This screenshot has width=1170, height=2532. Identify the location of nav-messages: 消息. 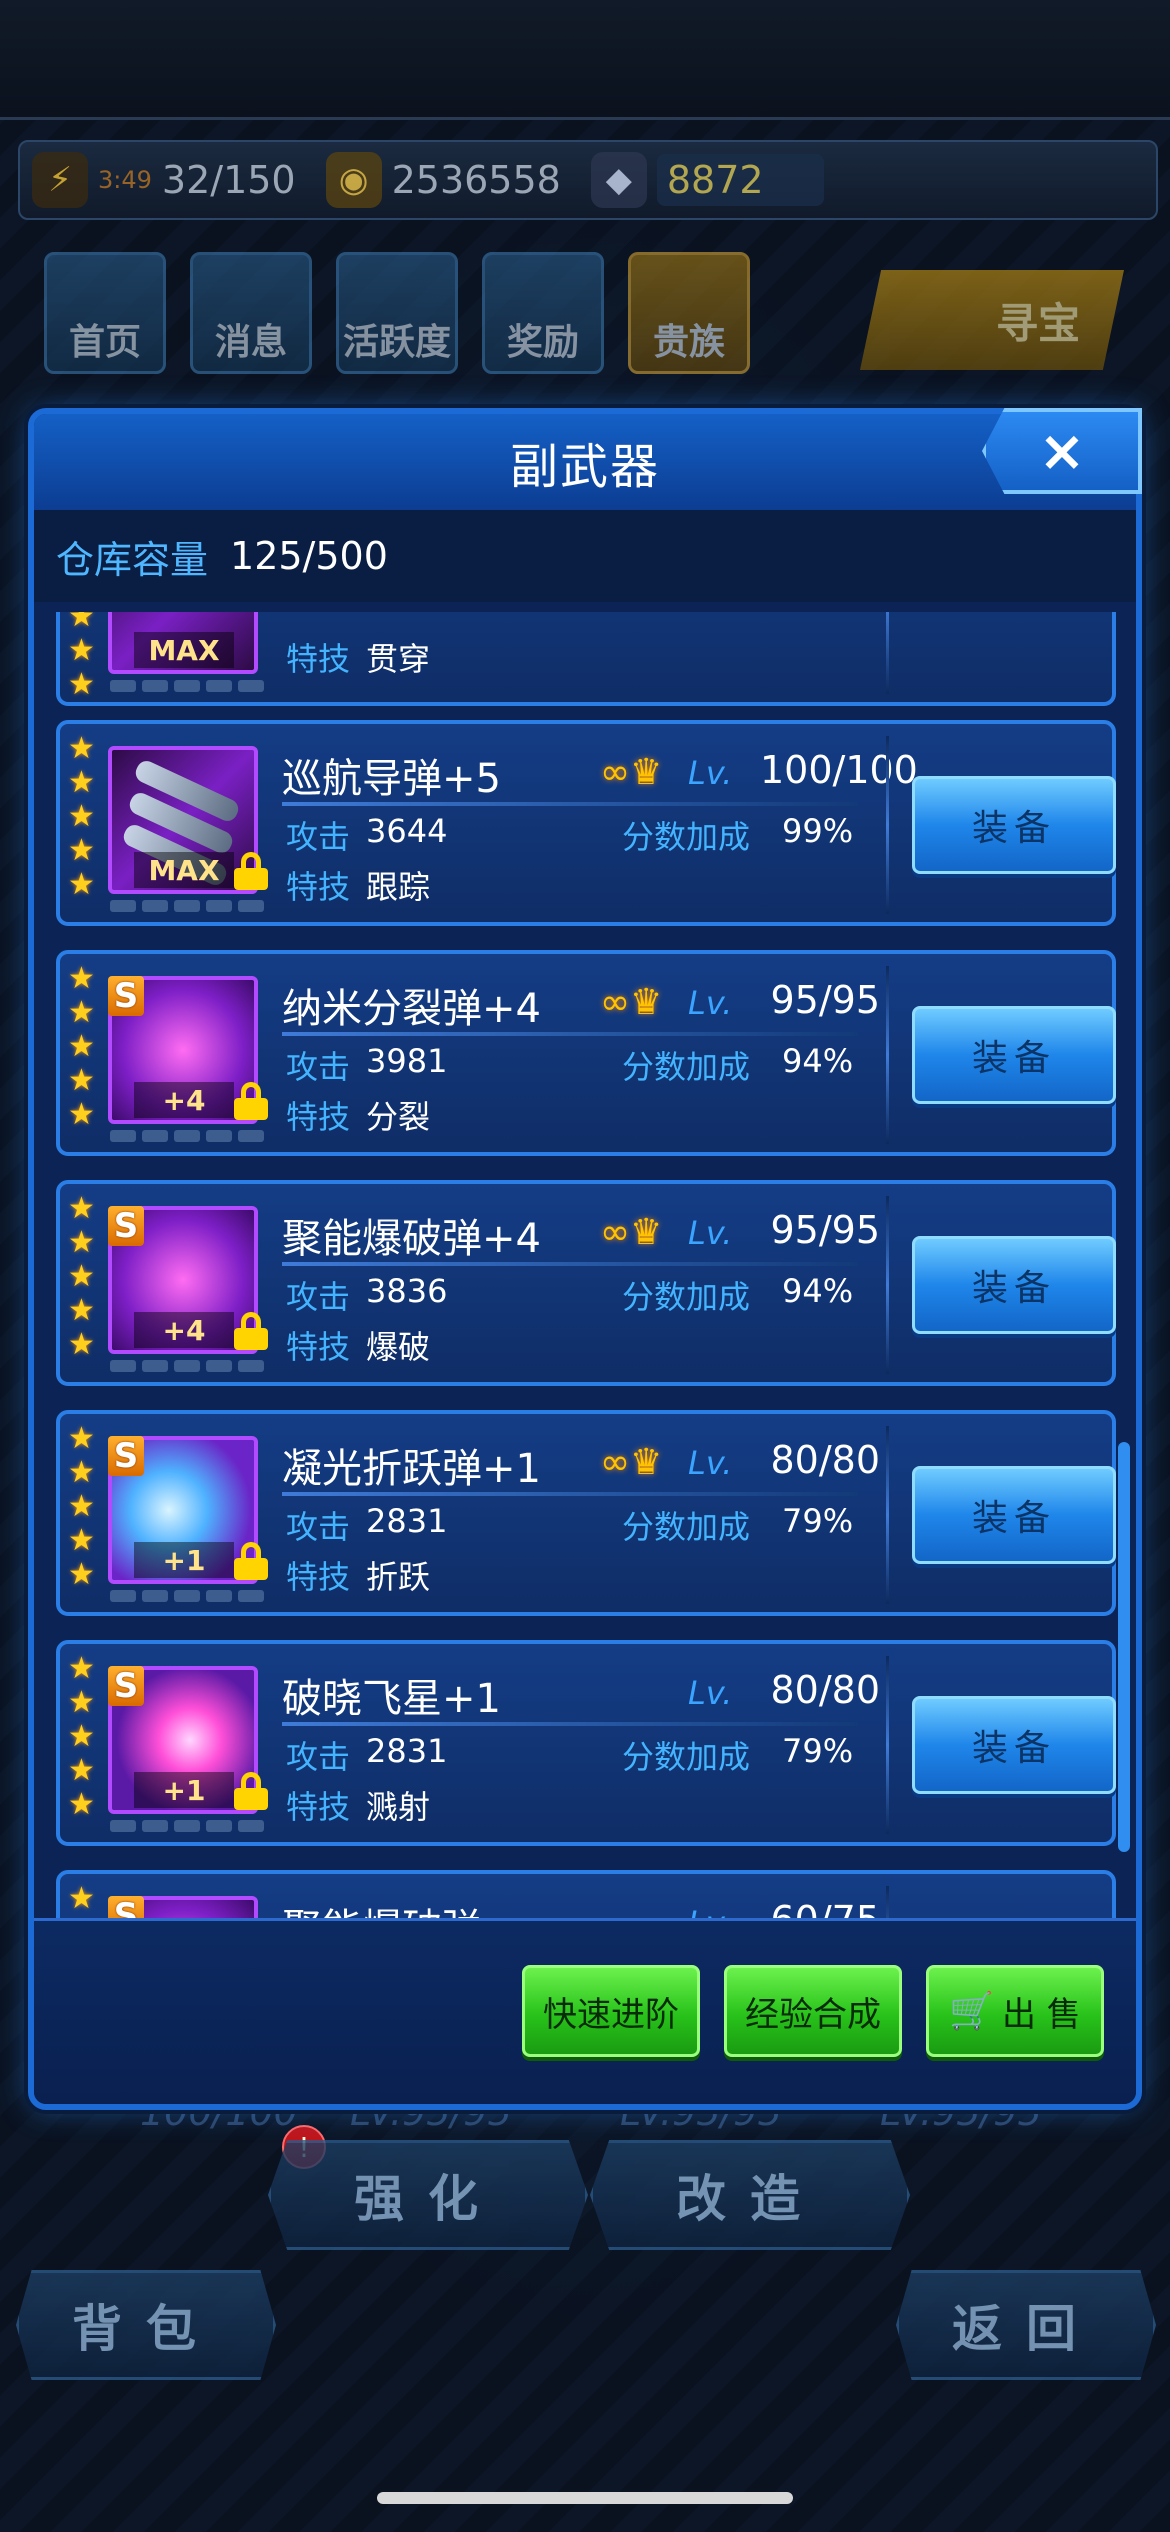
(251, 313).